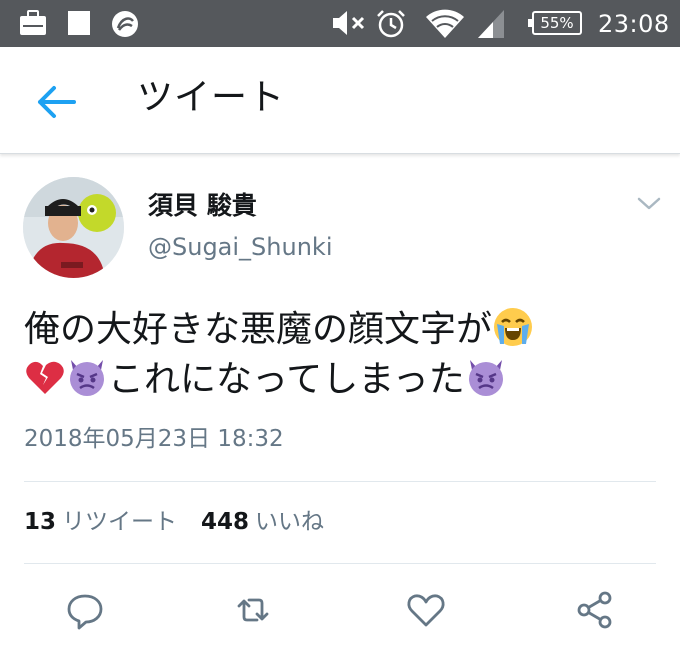 This screenshot has width=680, height=655. I want to click on retweet-icon, so click(253, 610).